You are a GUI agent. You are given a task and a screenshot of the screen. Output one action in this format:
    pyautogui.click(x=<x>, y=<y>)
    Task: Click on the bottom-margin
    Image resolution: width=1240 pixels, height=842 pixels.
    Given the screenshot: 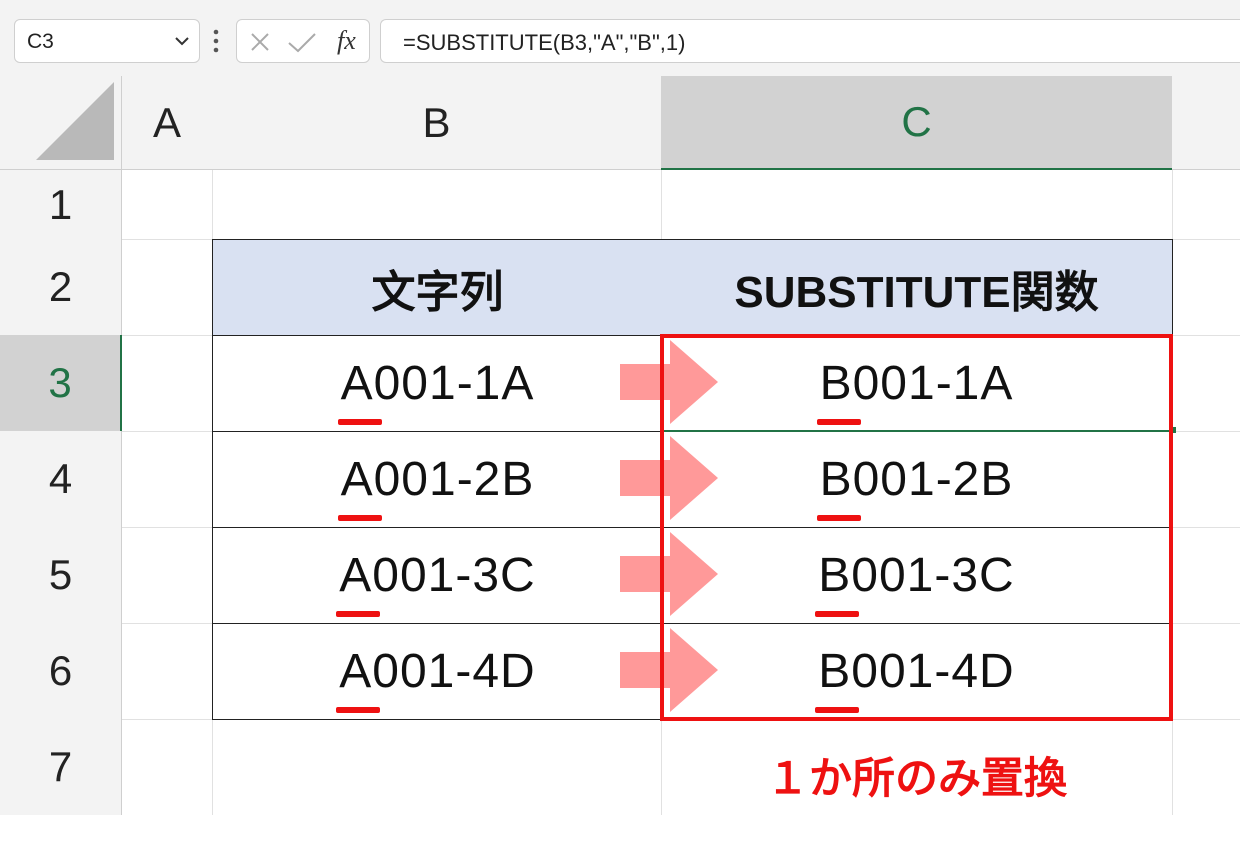 What is the action you would take?
    pyautogui.click(x=620, y=828)
    